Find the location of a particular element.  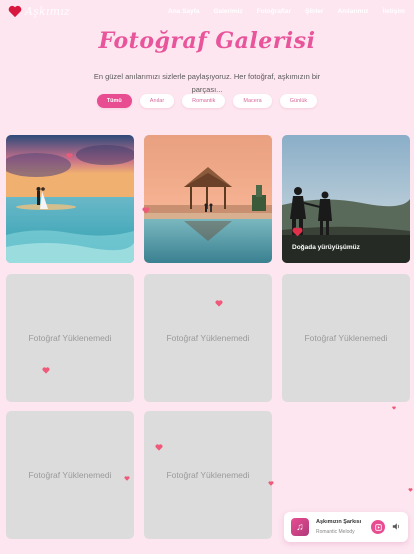

filter-romantic-button: Romantik is located at coordinates (204, 101).